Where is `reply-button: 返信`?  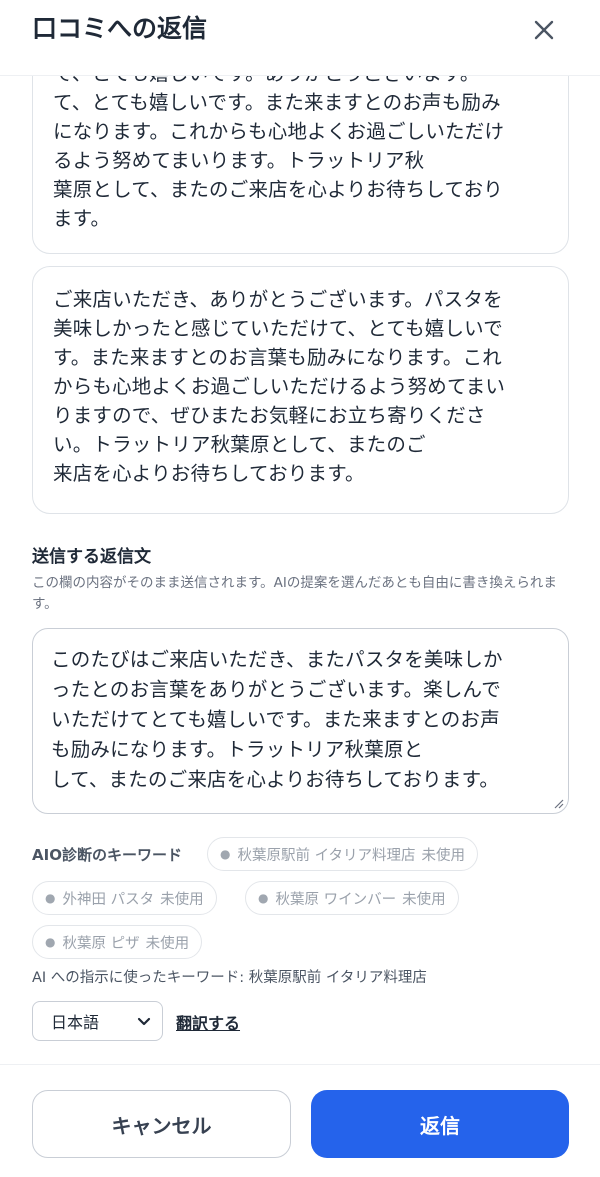 reply-button: 返信 is located at coordinates (440, 1124).